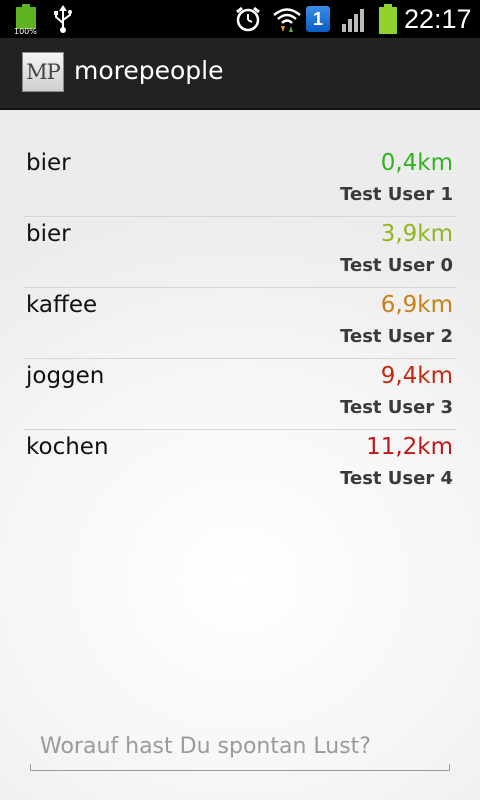  I want to click on signal-icon, so click(353, 20).